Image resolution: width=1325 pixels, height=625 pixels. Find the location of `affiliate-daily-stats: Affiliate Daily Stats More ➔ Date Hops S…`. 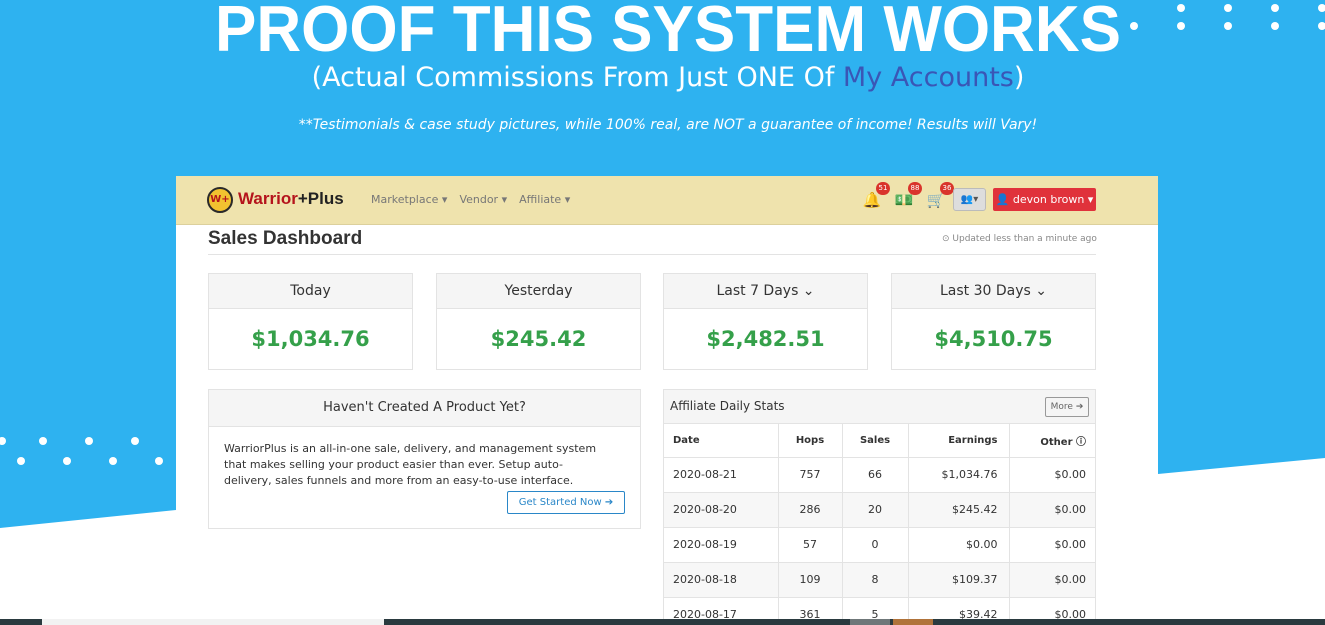

affiliate-daily-stats: Affiliate Daily Stats More ➔ Date Hops S… is located at coordinates (879, 507).